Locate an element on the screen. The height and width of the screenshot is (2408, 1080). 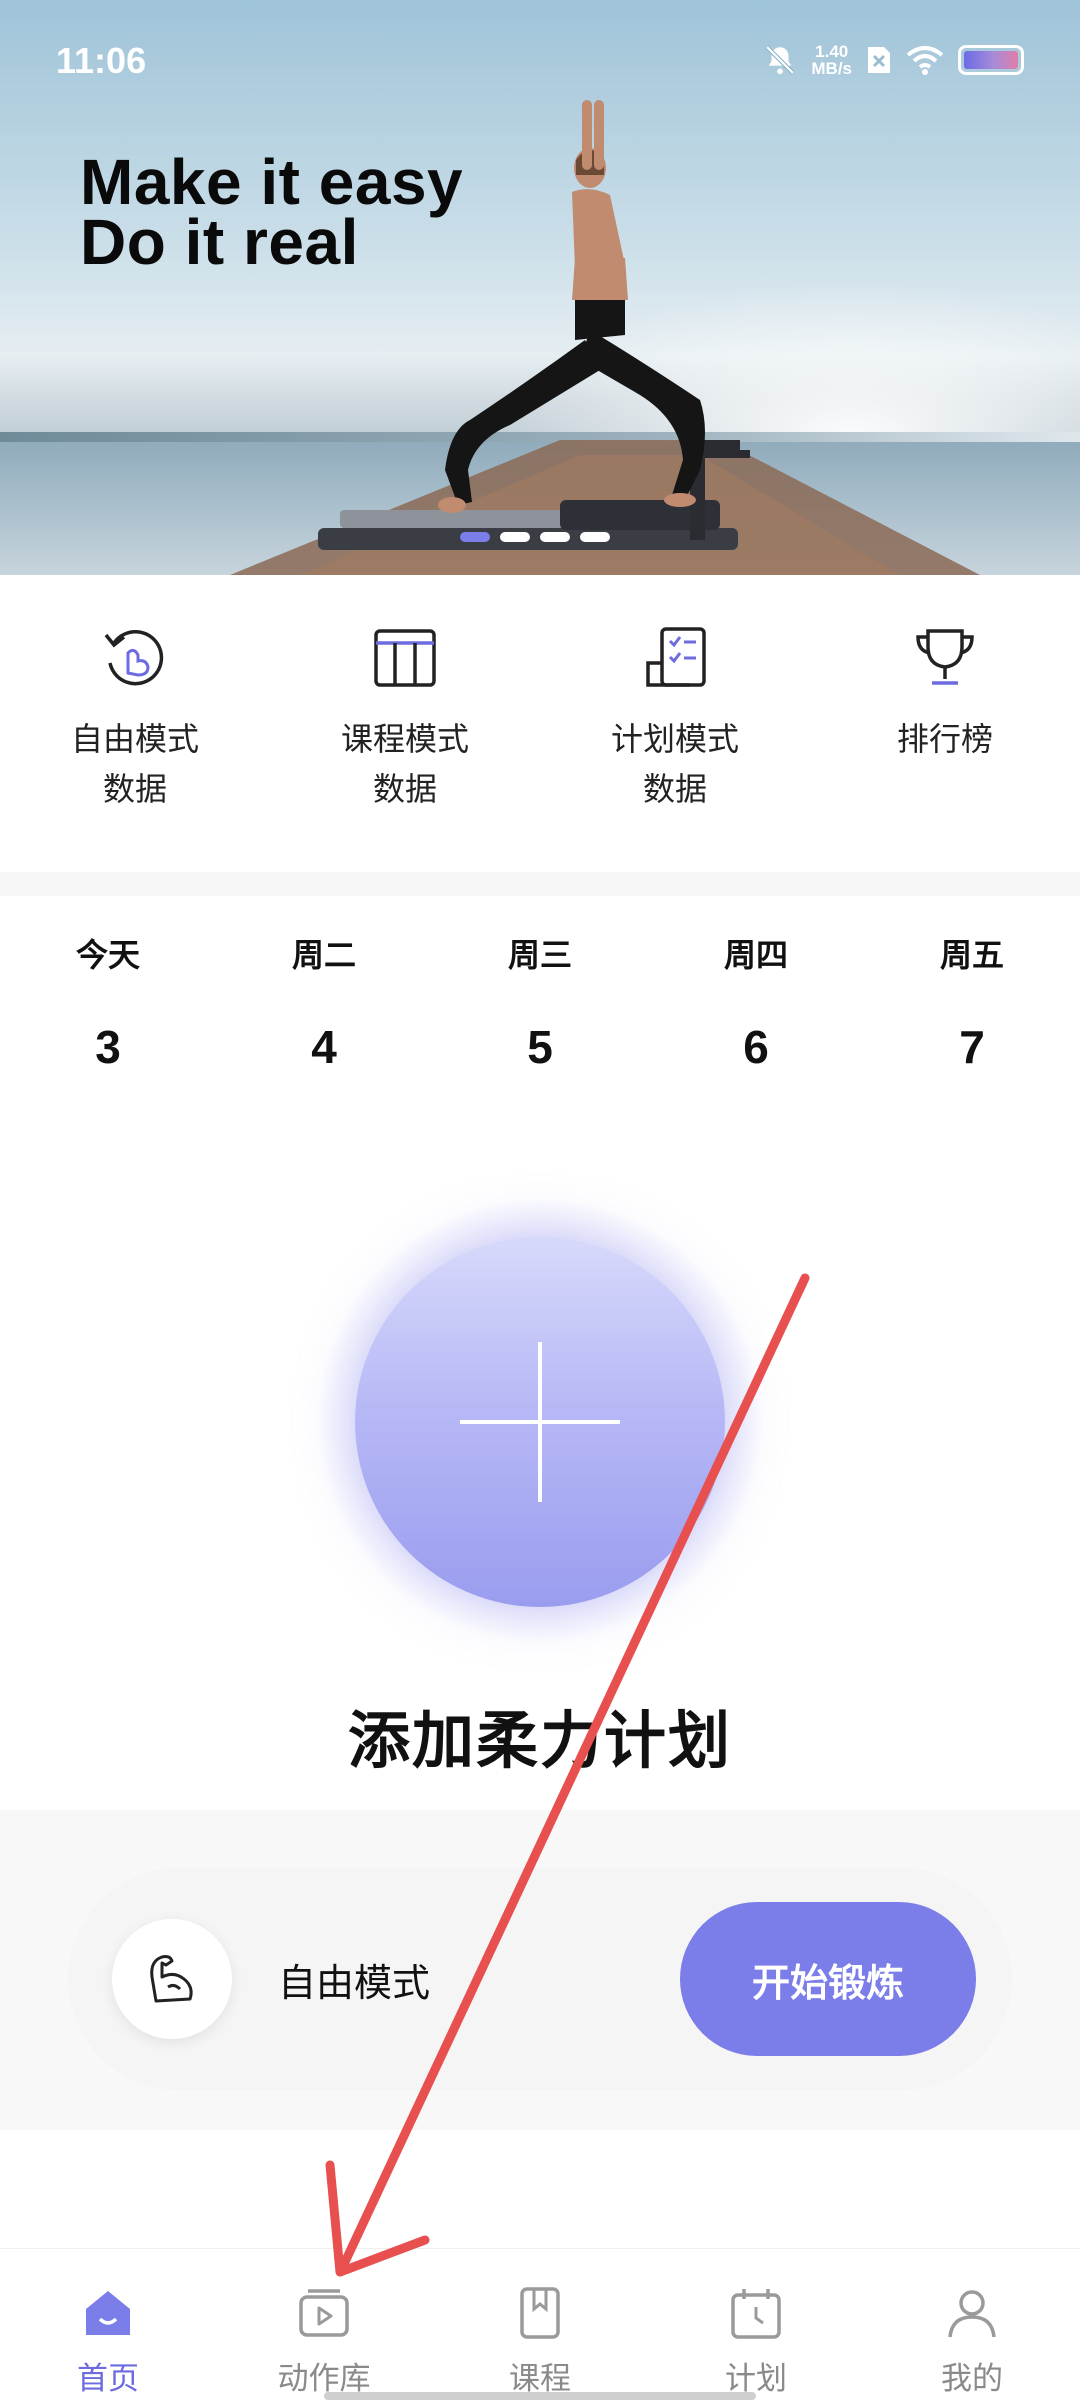
hero-slogan-line1: Make it easy is located at coordinates (272, 182).